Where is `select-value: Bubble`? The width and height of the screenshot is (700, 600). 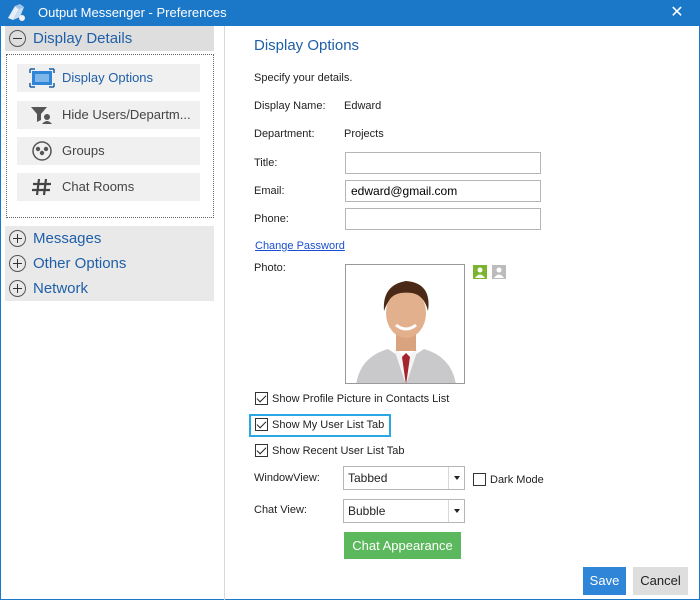
select-value: Bubble is located at coordinates (367, 511).